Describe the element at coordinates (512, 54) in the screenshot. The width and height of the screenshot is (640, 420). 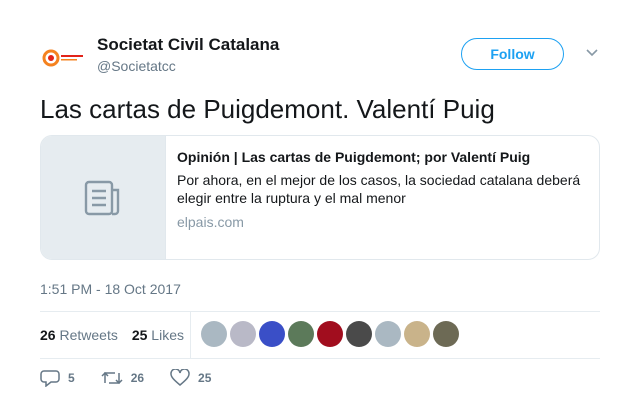
I see `follow-button: Follow` at that location.